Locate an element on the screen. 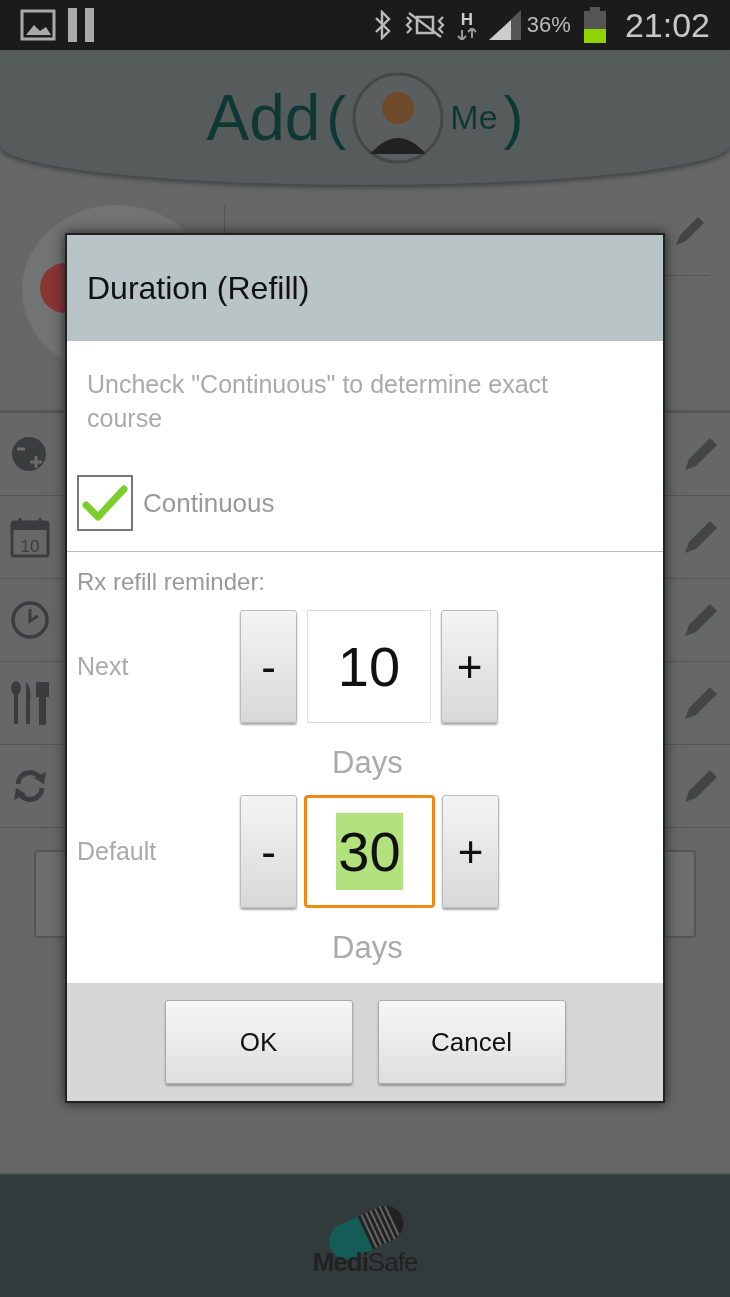 The image size is (730, 1297). section-label: Rx refill reminder: is located at coordinates (172, 582).